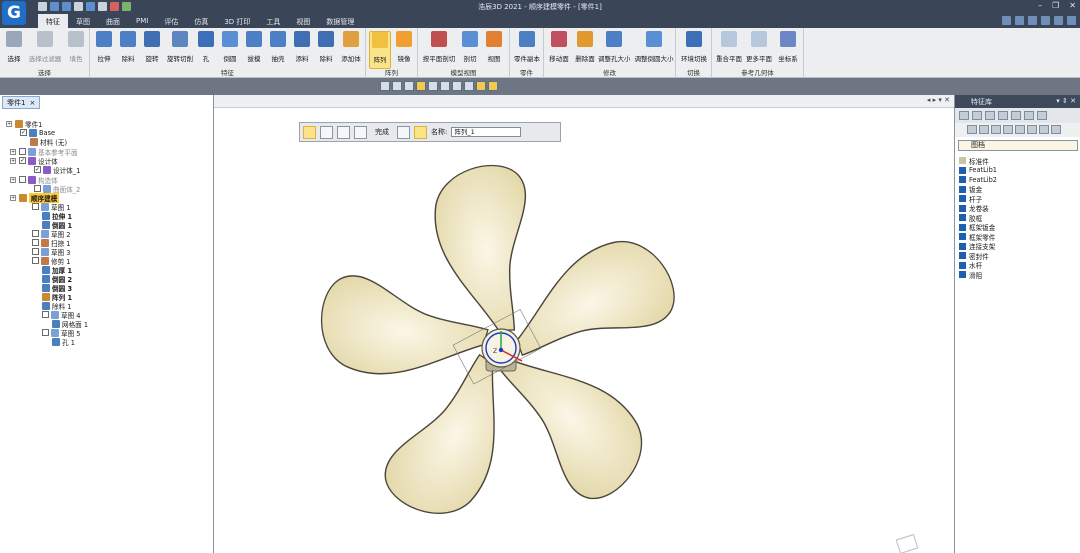  What do you see at coordinates (63, 342) in the screenshot?
I see `tree-item: 孔 1` at bounding box center [63, 342].